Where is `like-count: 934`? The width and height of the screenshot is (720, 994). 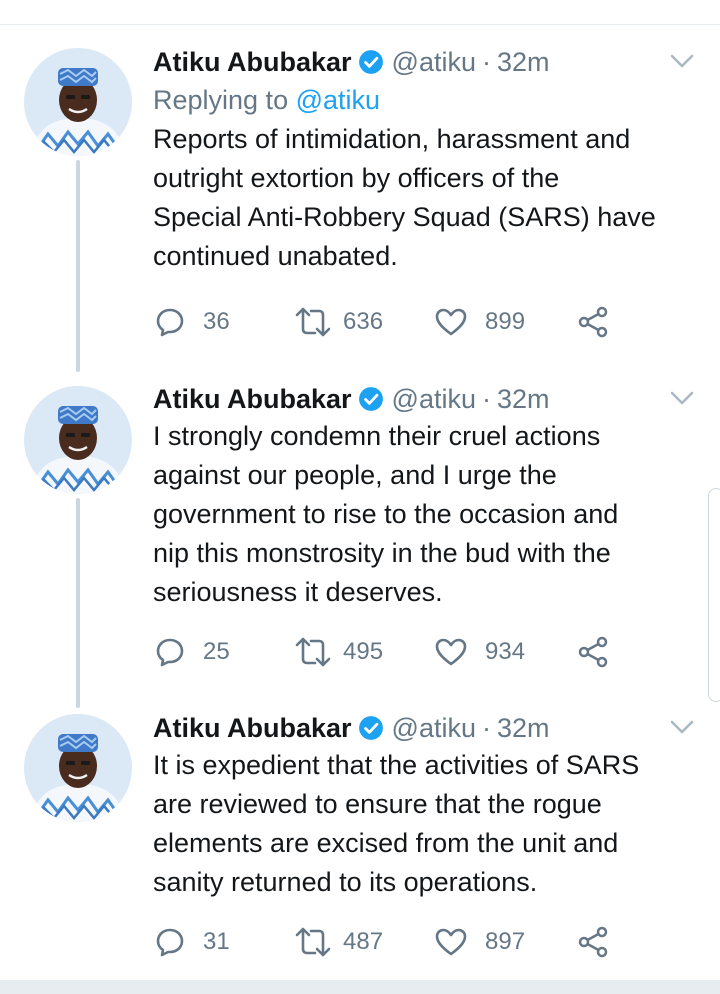
like-count: 934 is located at coordinates (505, 651).